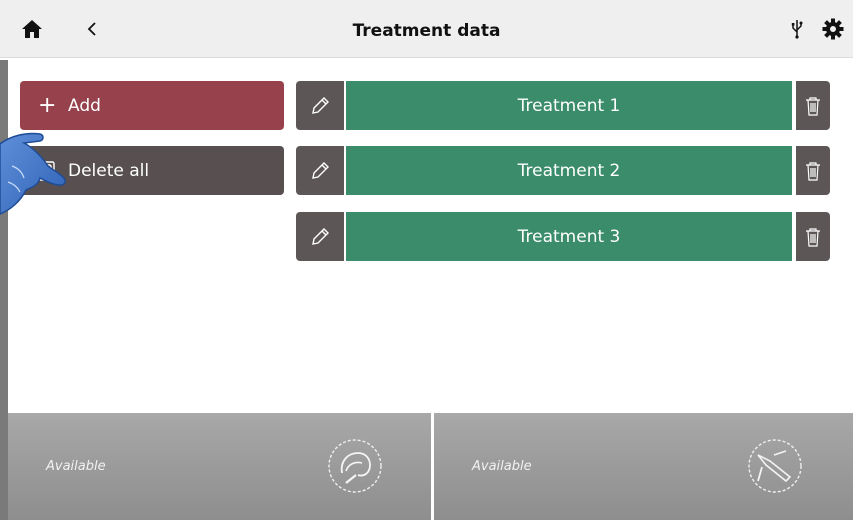  Describe the element at coordinates (775, 466) in the screenshot. I see `applicator-icon` at that location.